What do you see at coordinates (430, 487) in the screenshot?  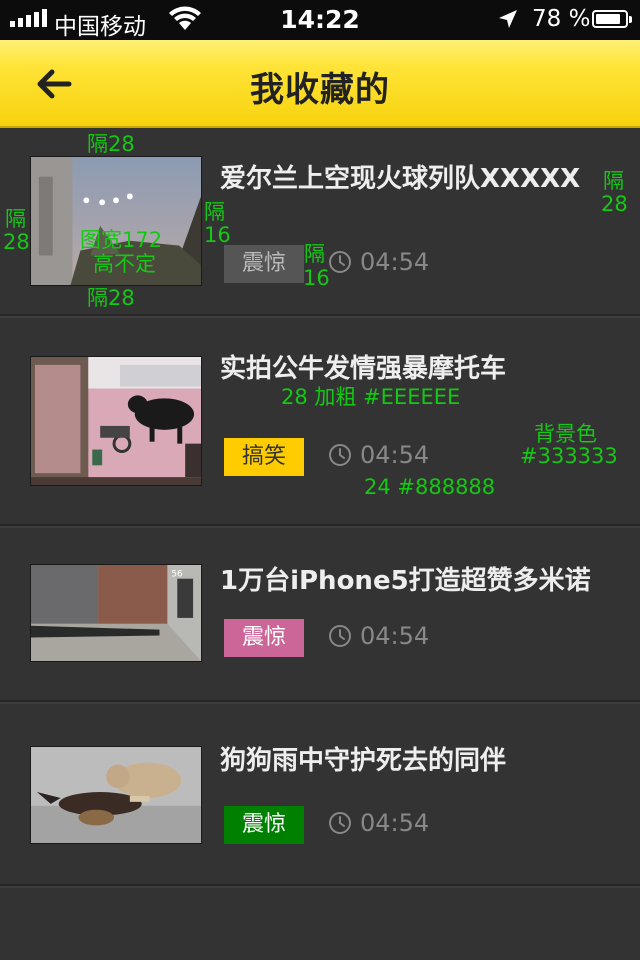 I see `time-style-annotation: 24 #888888` at bounding box center [430, 487].